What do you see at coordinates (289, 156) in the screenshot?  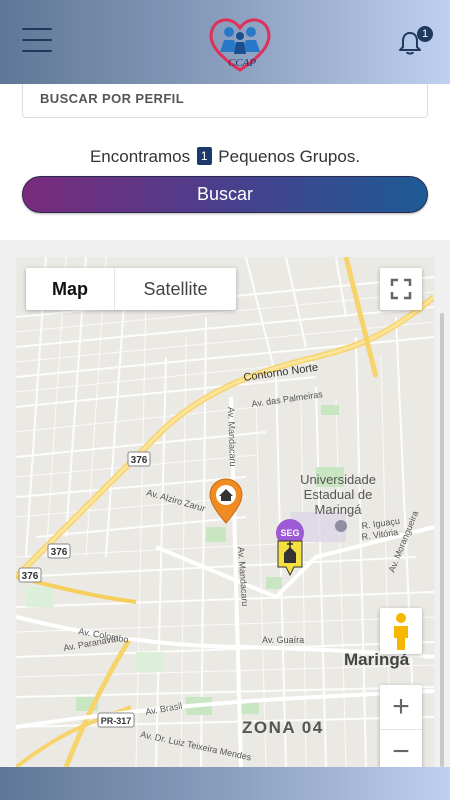 I see `found-suffix: Pequenos Grupos.` at bounding box center [289, 156].